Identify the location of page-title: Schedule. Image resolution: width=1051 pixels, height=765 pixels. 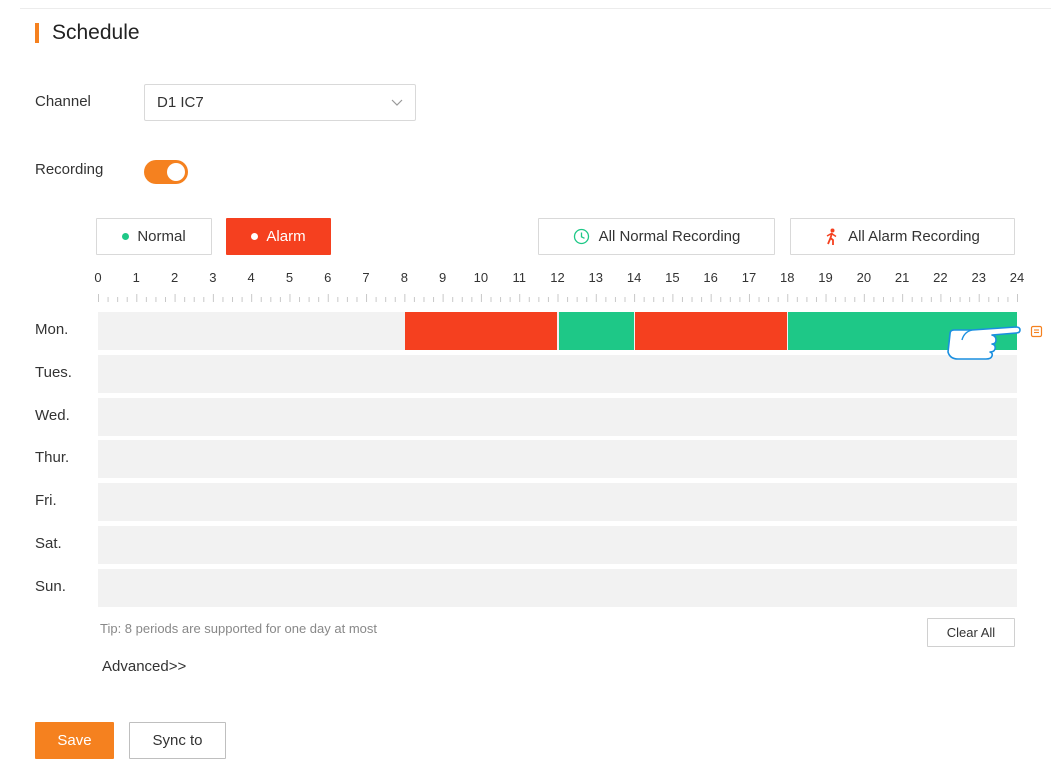
(87, 33).